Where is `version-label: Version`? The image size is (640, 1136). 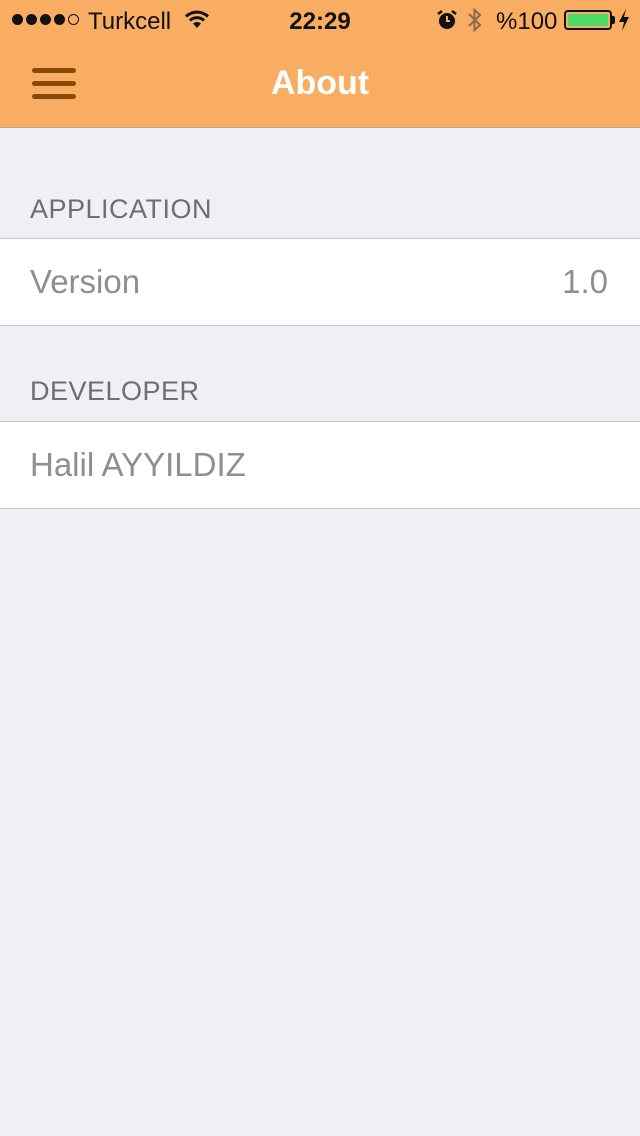 version-label: Version is located at coordinates (85, 281).